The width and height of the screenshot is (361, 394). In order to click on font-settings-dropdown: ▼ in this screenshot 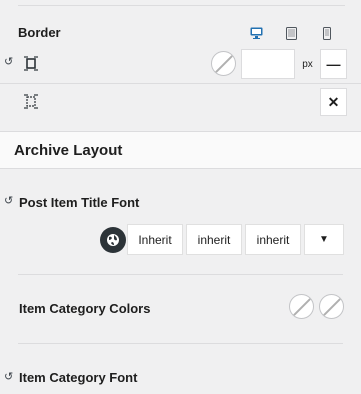, I will do `click(324, 239)`.